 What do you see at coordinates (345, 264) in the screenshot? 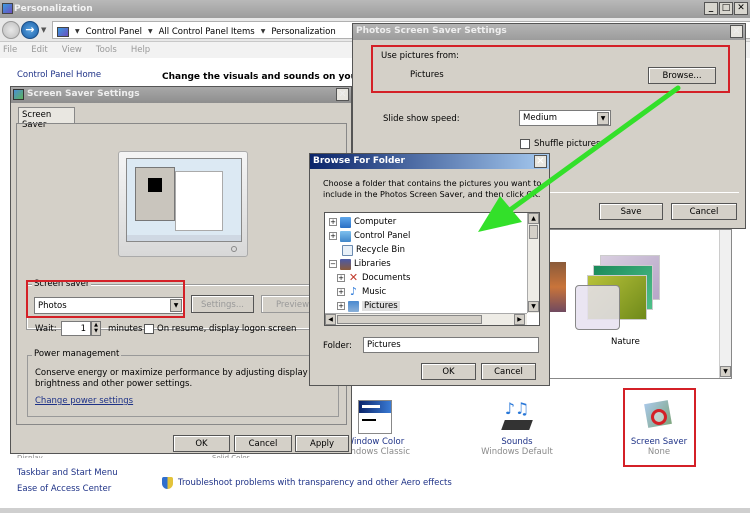
I see `libraries-icon` at bounding box center [345, 264].